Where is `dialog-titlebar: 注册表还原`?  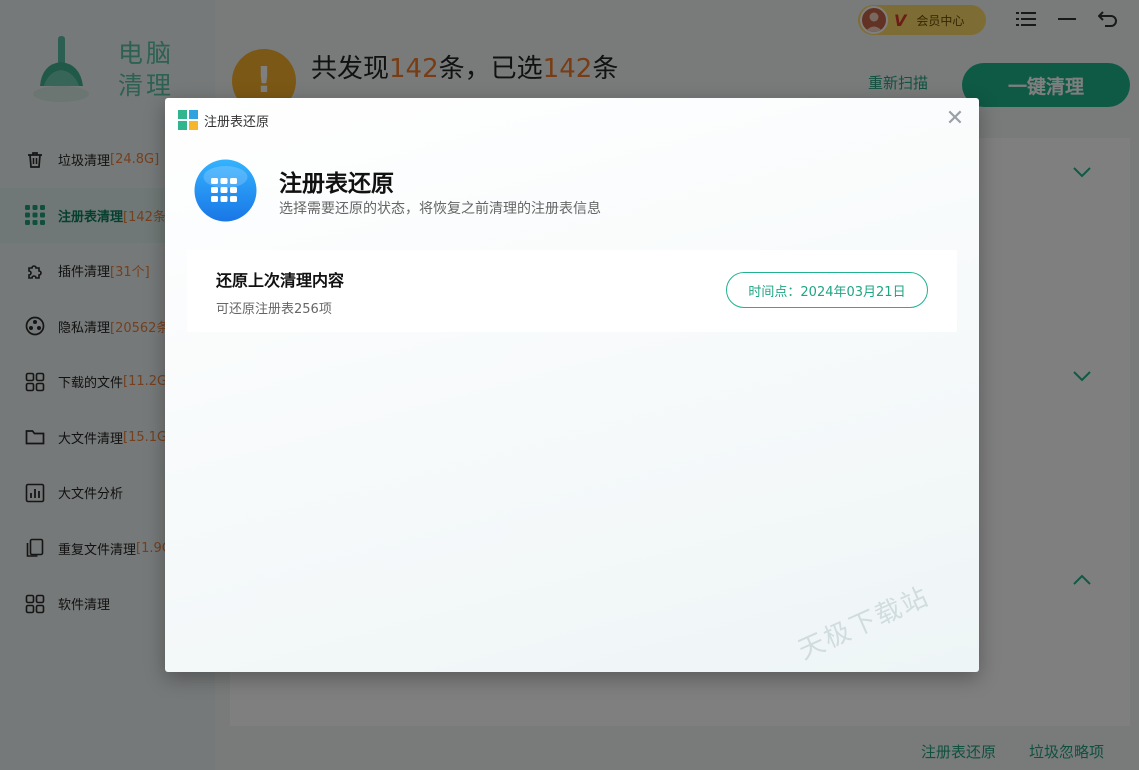 dialog-titlebar: 注册表还原 is located at coordinates (223, 120).